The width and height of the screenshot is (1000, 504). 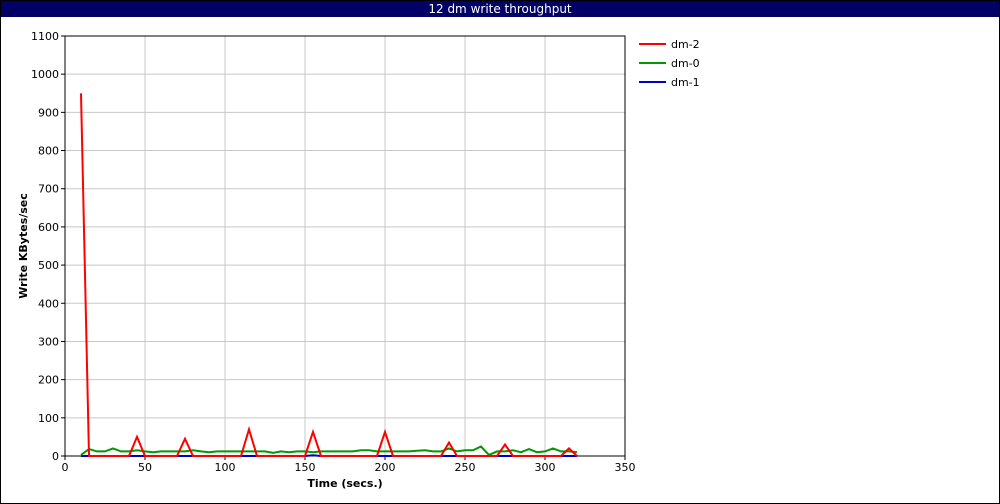 I want to click on y-tick-label: 800, so click(x=48, y=151).